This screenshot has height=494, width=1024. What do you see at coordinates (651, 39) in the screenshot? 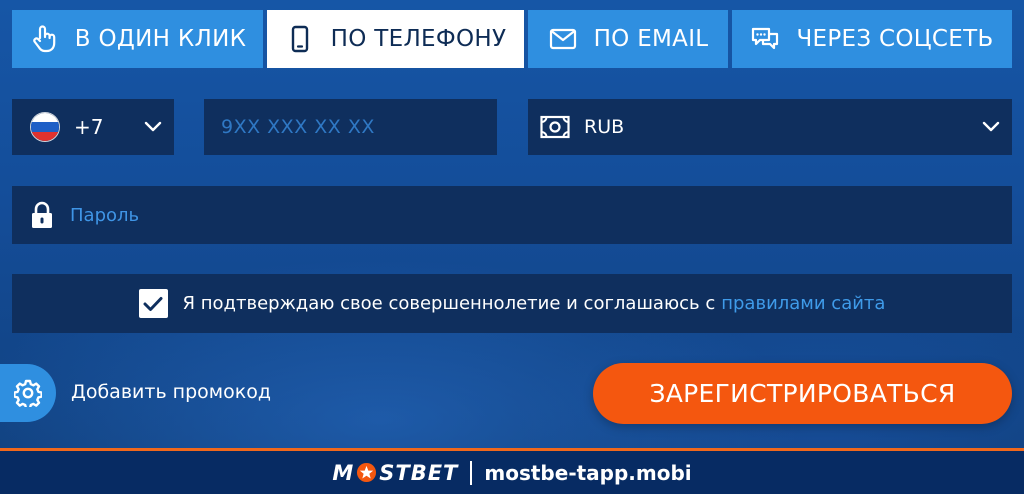
I see `tab-label: ПО EMAIL` at bounding box center [651, 39].